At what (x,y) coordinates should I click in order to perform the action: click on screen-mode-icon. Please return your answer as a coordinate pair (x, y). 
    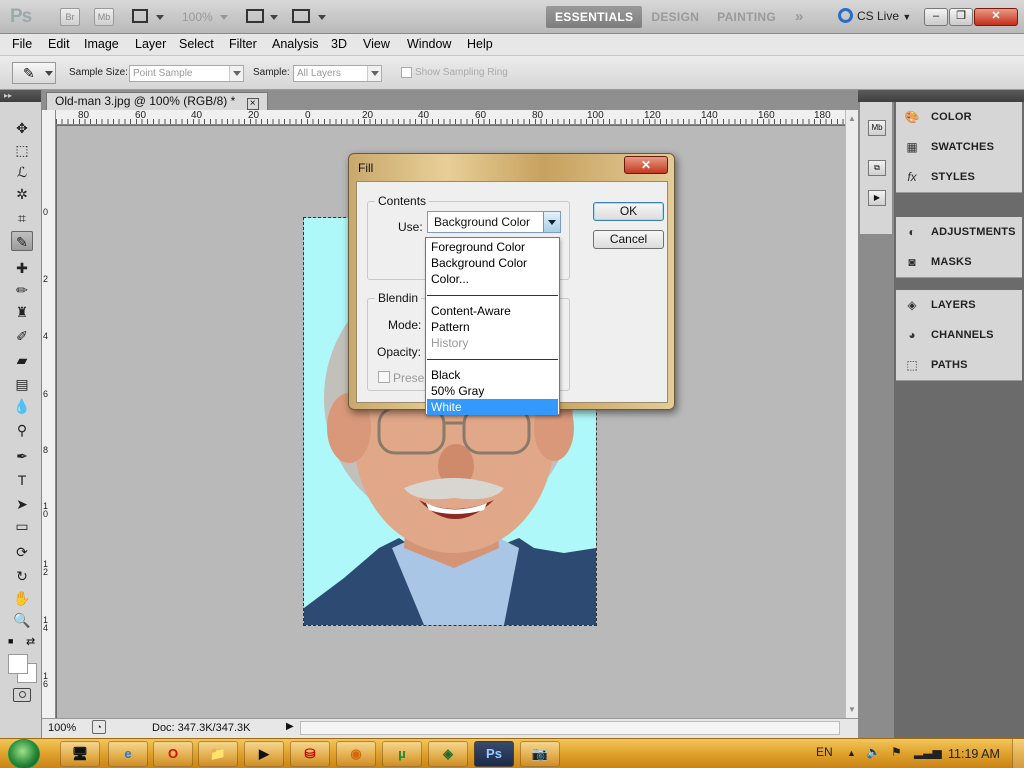
    Looking at the image, I should click on (301, 16).